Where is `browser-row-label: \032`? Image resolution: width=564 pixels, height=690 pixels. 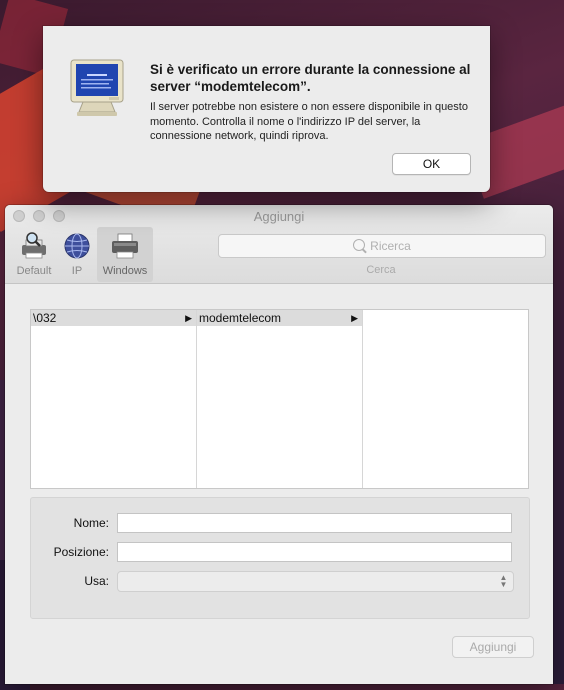
browser-row-label: \032 is located at coordinates (45, 318).